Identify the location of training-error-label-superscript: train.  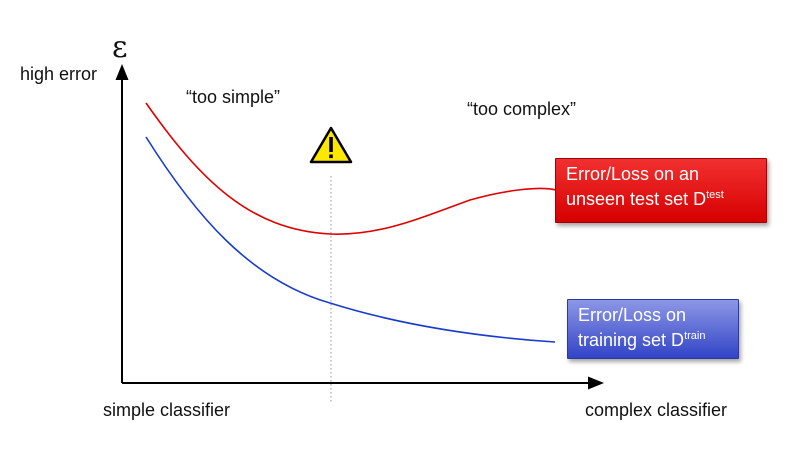
(695, 336).